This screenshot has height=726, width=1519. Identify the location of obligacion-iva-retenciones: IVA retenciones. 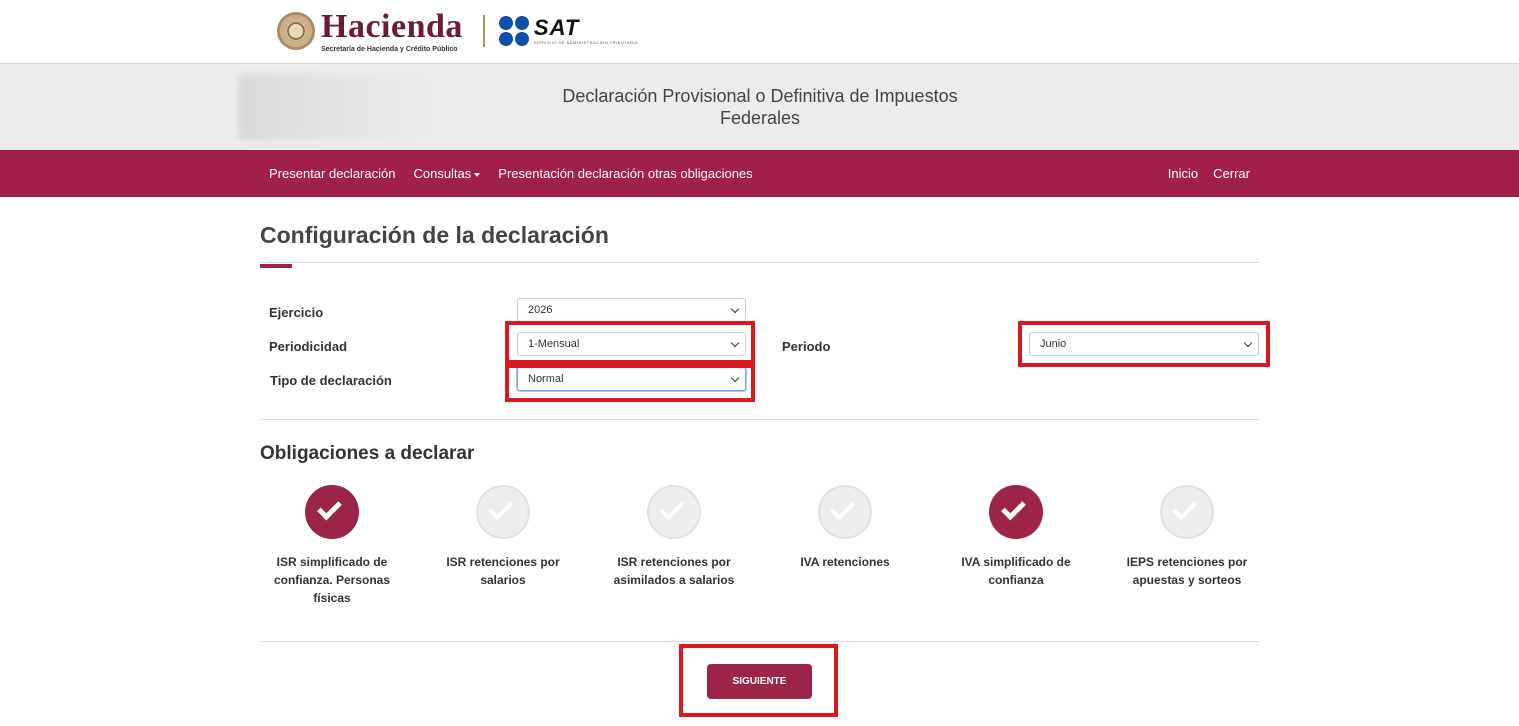
(845, 528).